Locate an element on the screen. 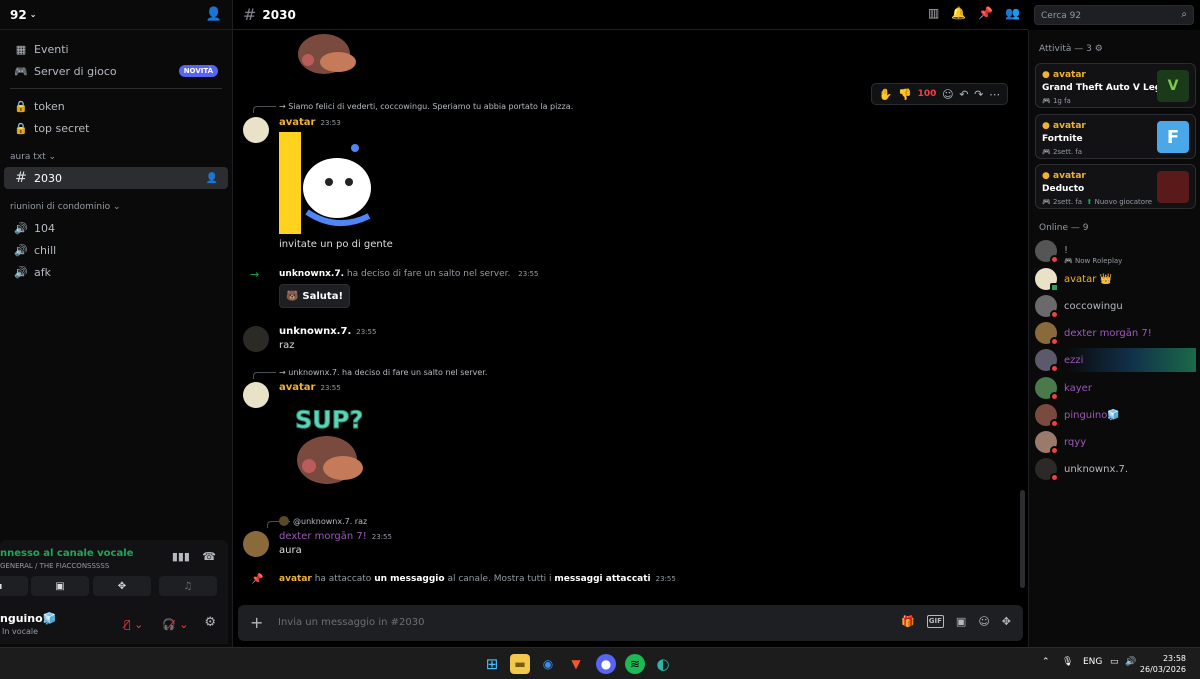 Image resolution: width=1200 pixels, height=679 pixels. screen-share-button: ▣ is located at coordinates (60, 586).